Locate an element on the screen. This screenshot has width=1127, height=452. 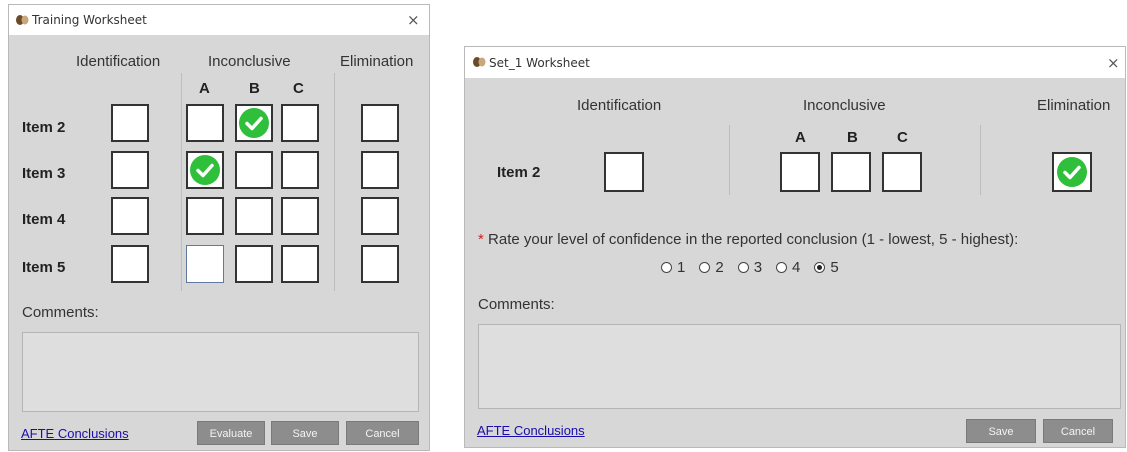
rating-label: 2 is located at coordinates (719, 267).